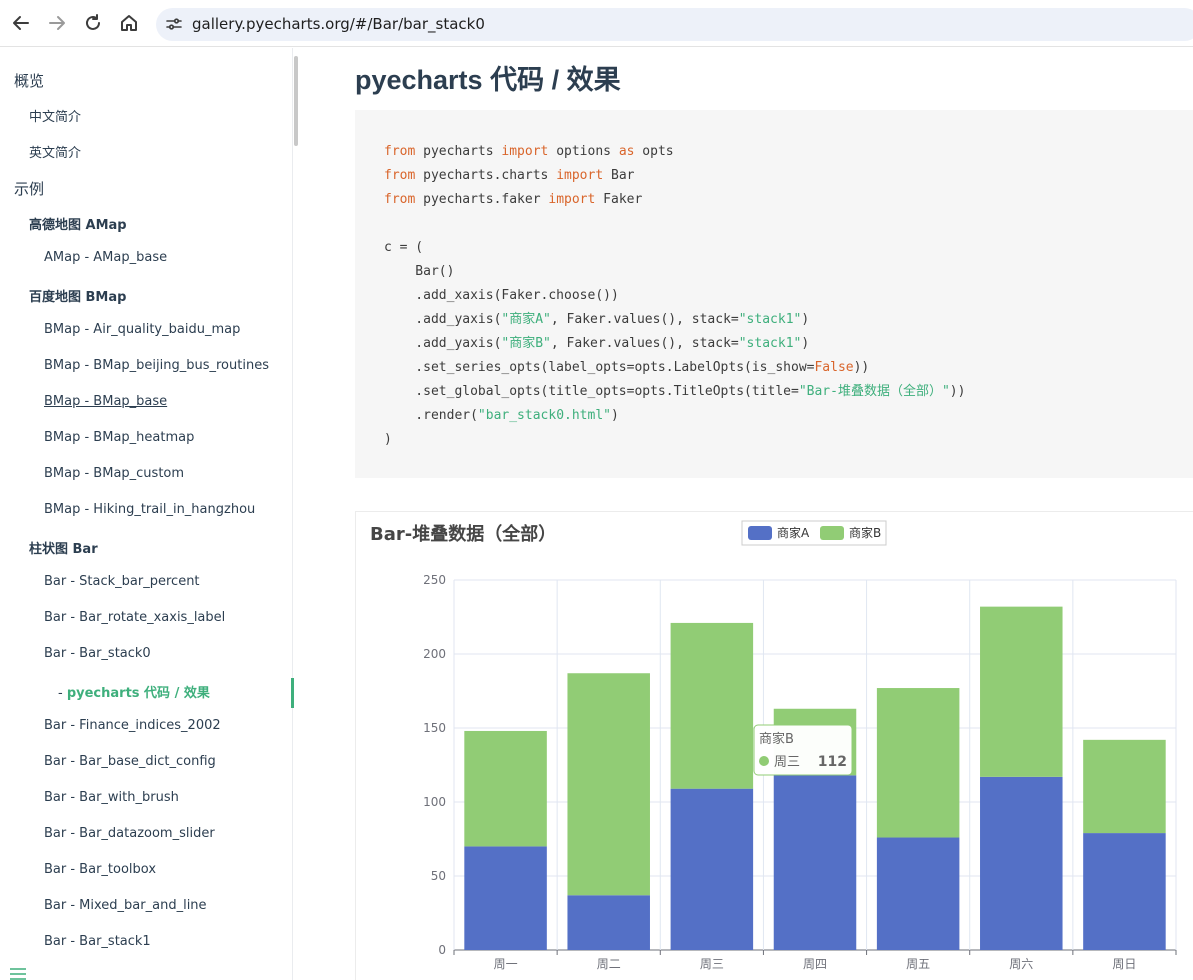  What do you see at coordinates (18, 974) in the screenshot?
I see `menu-icon` at bounding box center [18, 974].